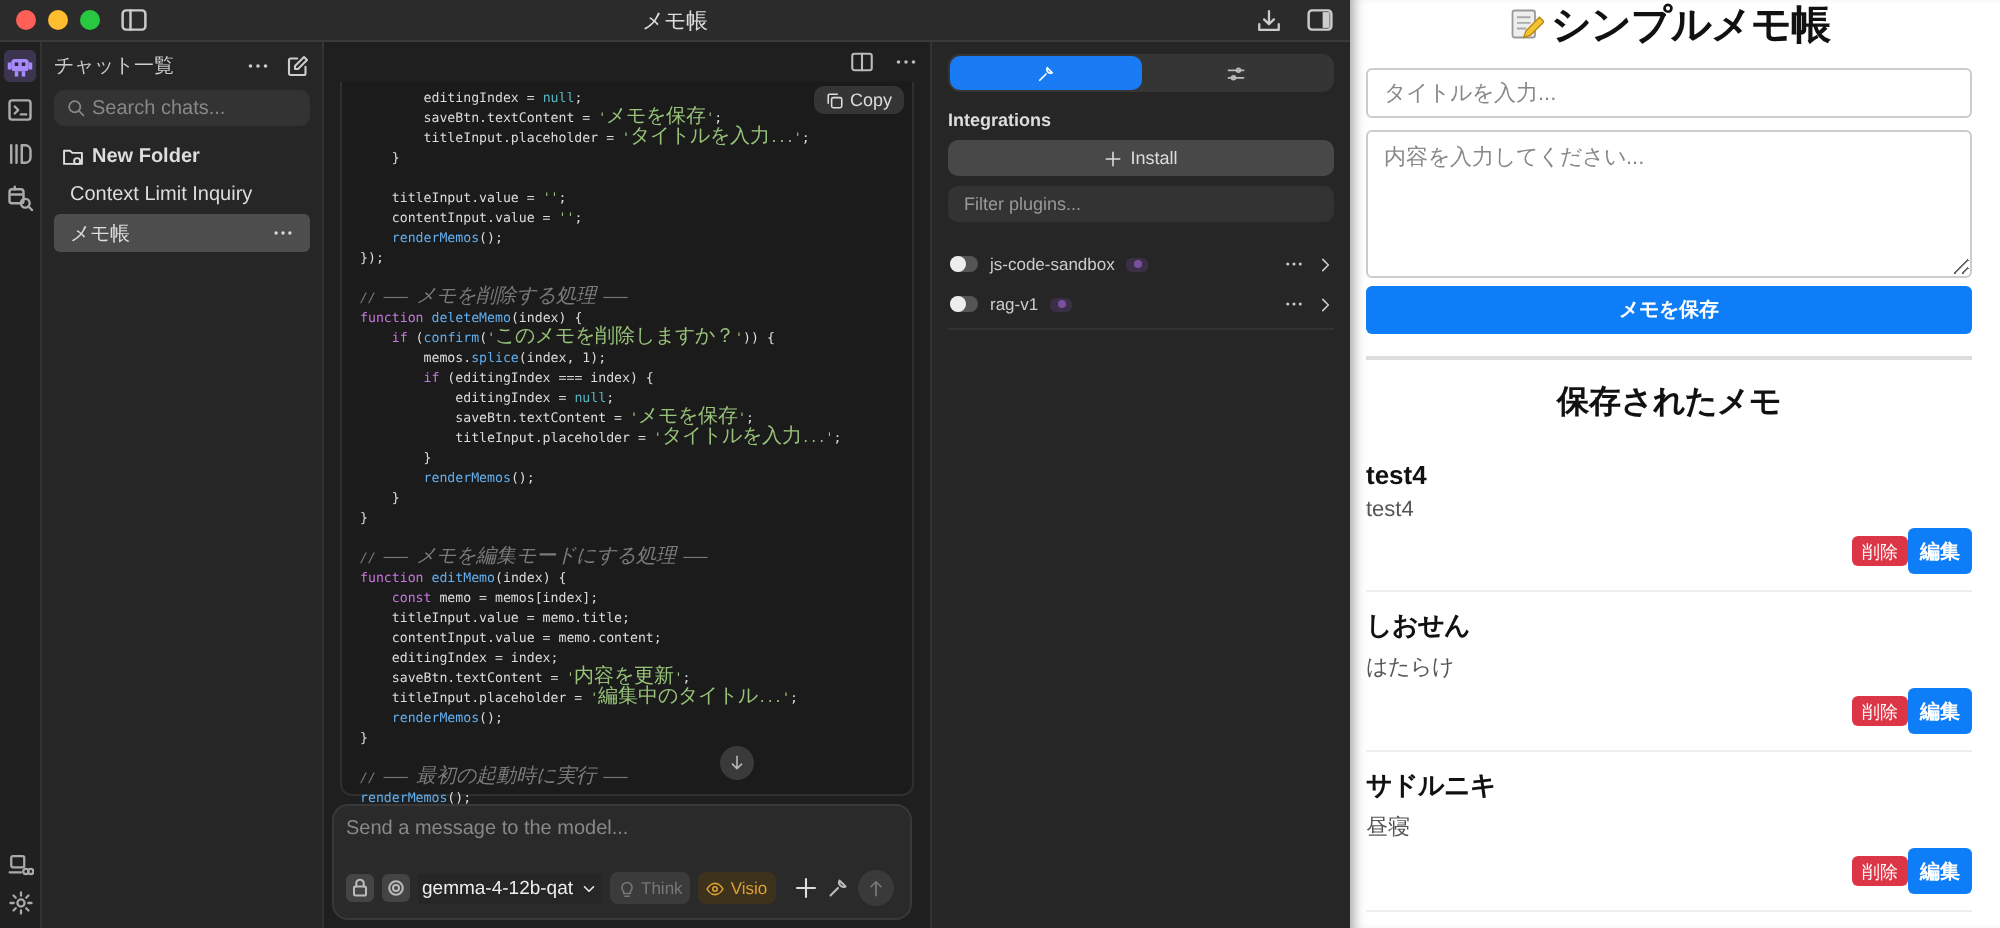 The height and width of the screenshot is (928, 2000). I want to click on arrow-up-icon, so click(876, 888).